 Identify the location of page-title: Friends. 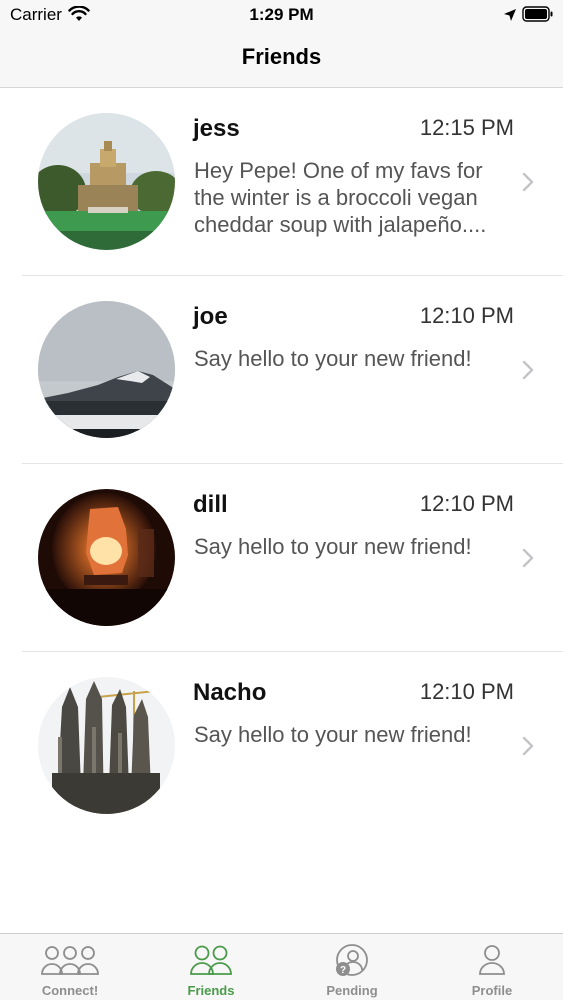
(281, 56).